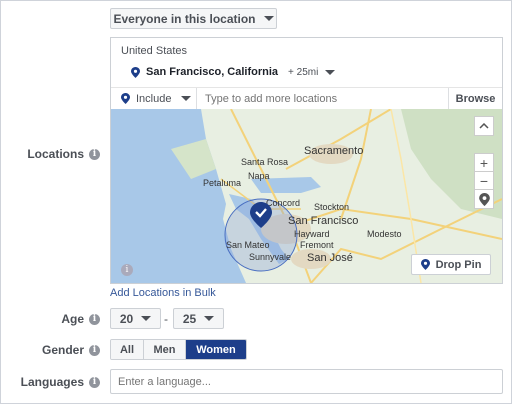 This screenshot has height=404, width=512. I want to click on location-search-input, so click(325, 98).